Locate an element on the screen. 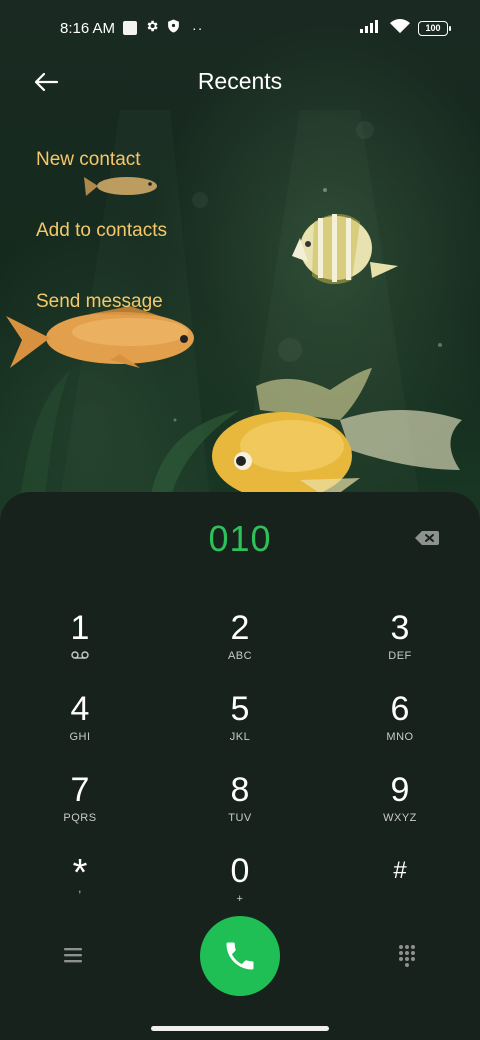 This screenshot has height=1040, width=480. key-letters: , is located at coordinates (80, 889).